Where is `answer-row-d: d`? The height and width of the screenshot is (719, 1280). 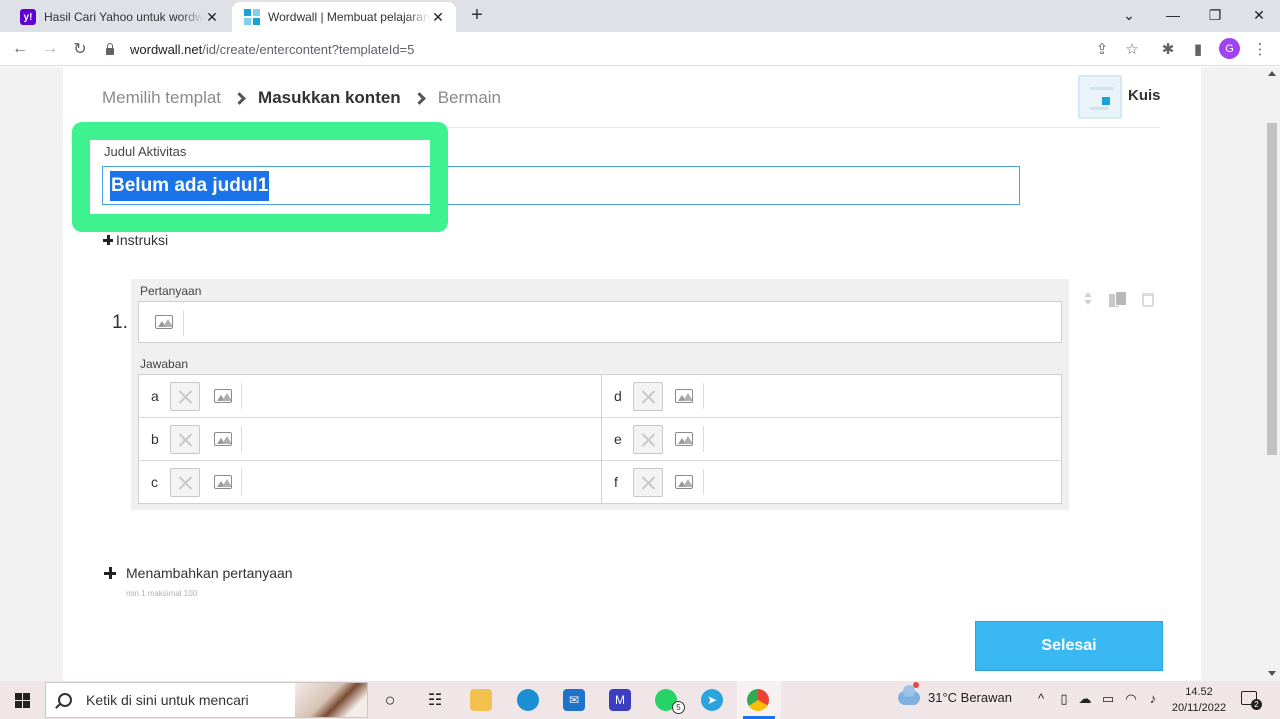
answer-row-d: d is located at coordinates (831, 396).